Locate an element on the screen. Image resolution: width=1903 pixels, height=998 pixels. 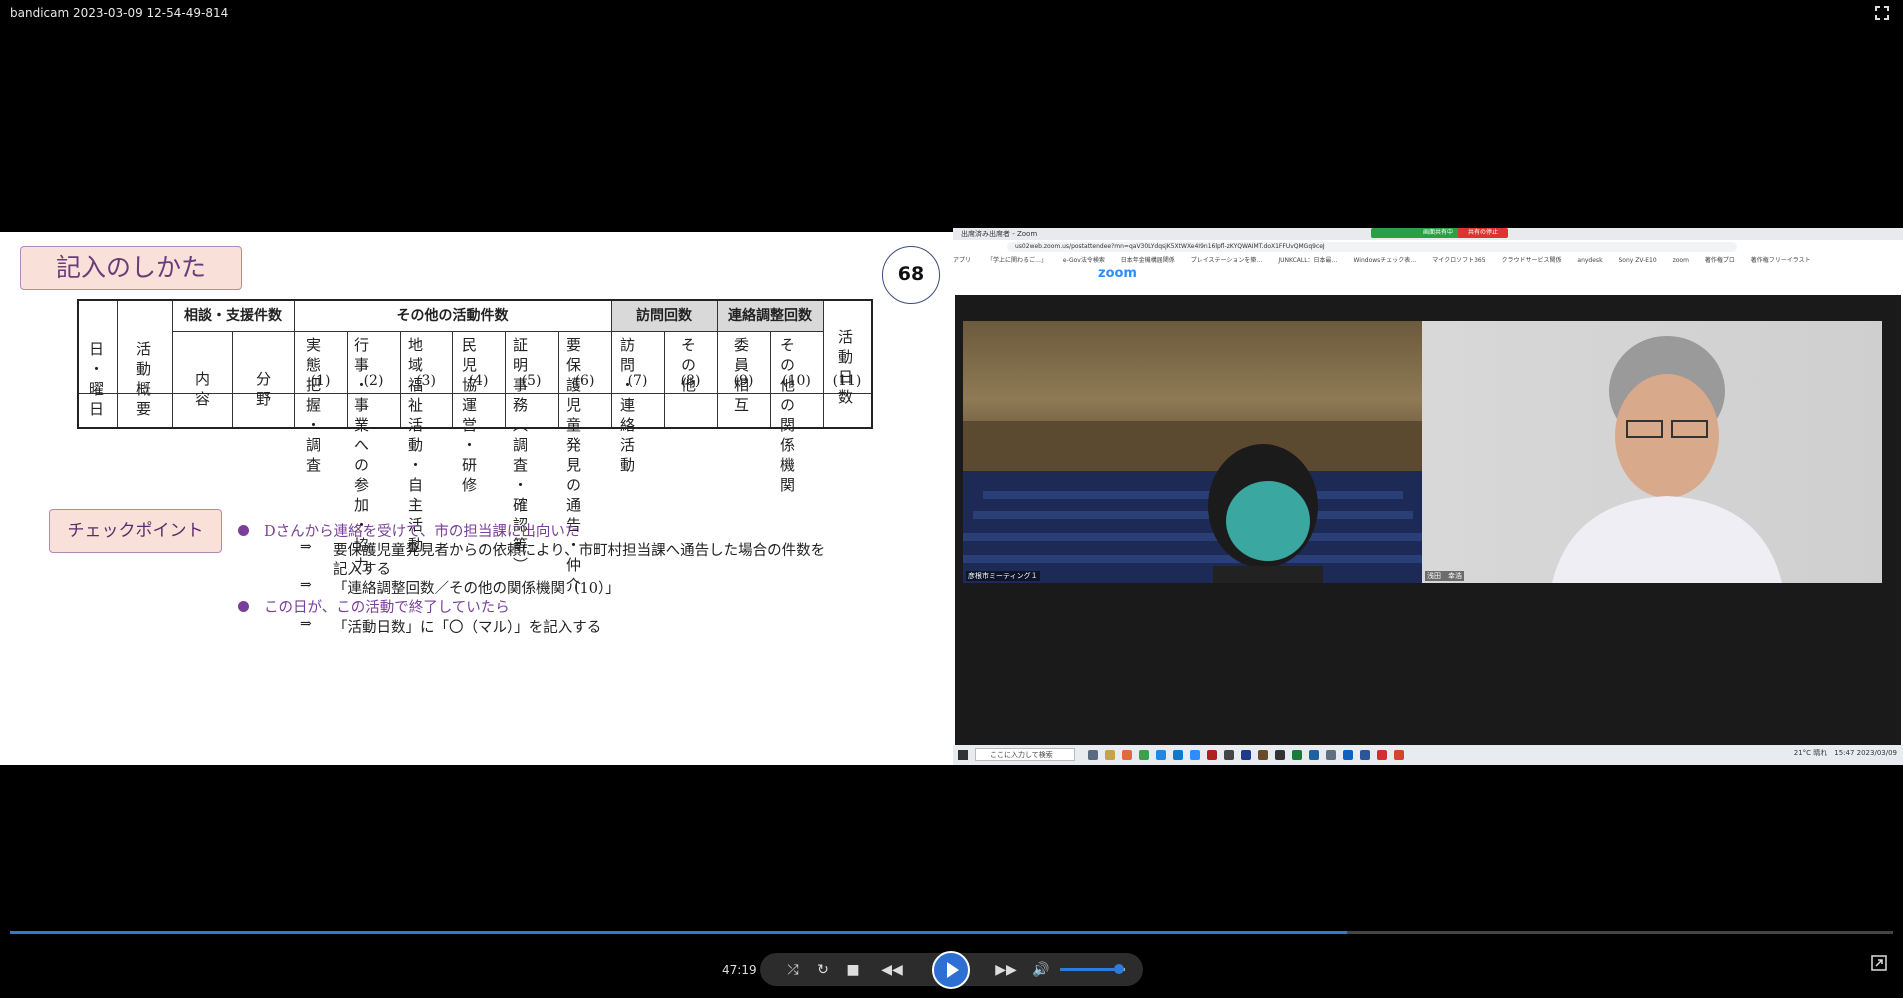
col-2-number: (2) is located at coordinates (373, 381).